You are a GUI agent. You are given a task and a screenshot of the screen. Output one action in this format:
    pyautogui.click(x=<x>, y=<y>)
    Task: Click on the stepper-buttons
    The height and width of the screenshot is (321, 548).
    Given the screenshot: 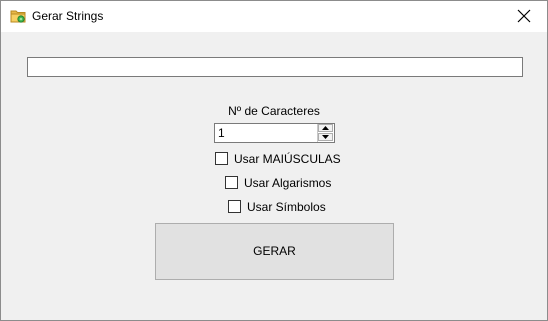 What is the action you would take?
    pyautogui.click(x=325, y=133)
    